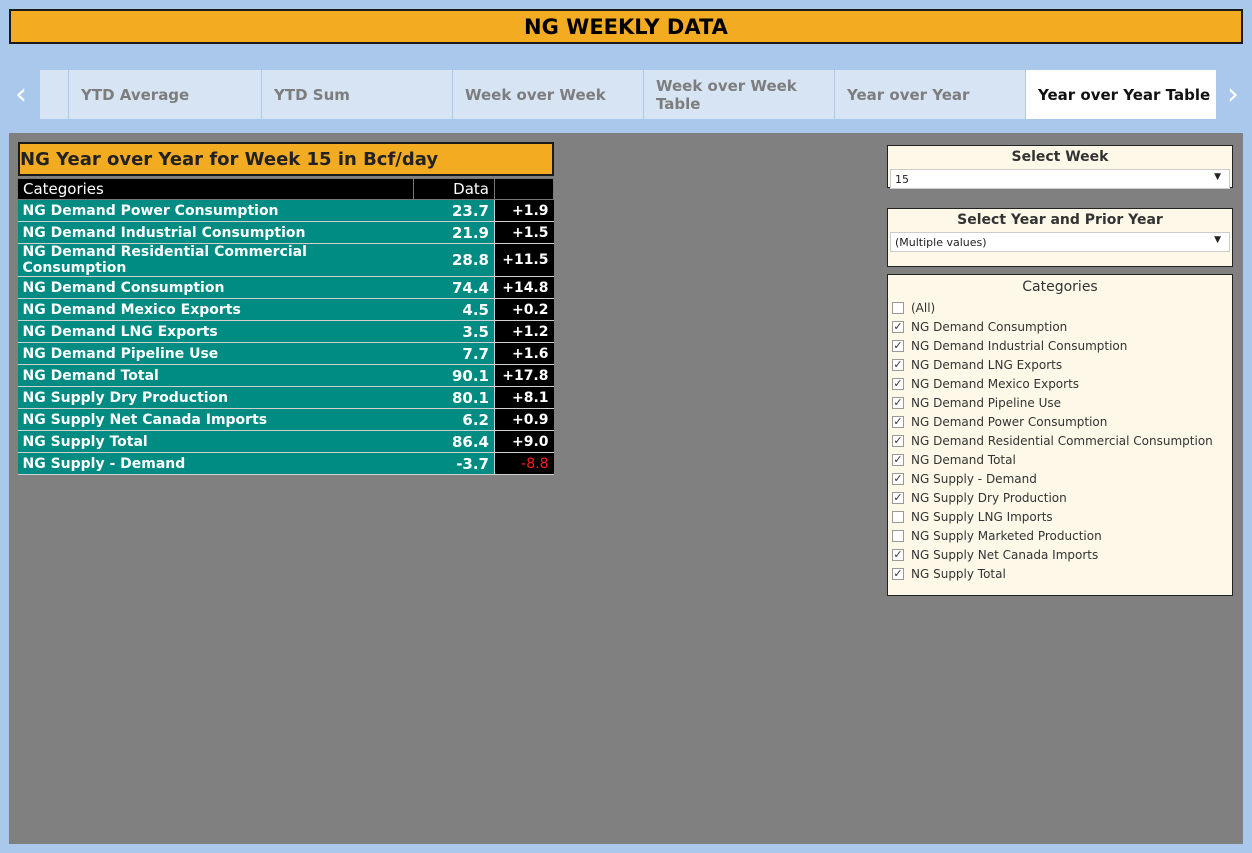 Image resolution: width=1252 pixels, height=853 pixels. Describe the element at coordinates (1060, 326) in the screenshot. I see `category-checkbox-item: ✓ NG Demand Consumption` at that location.